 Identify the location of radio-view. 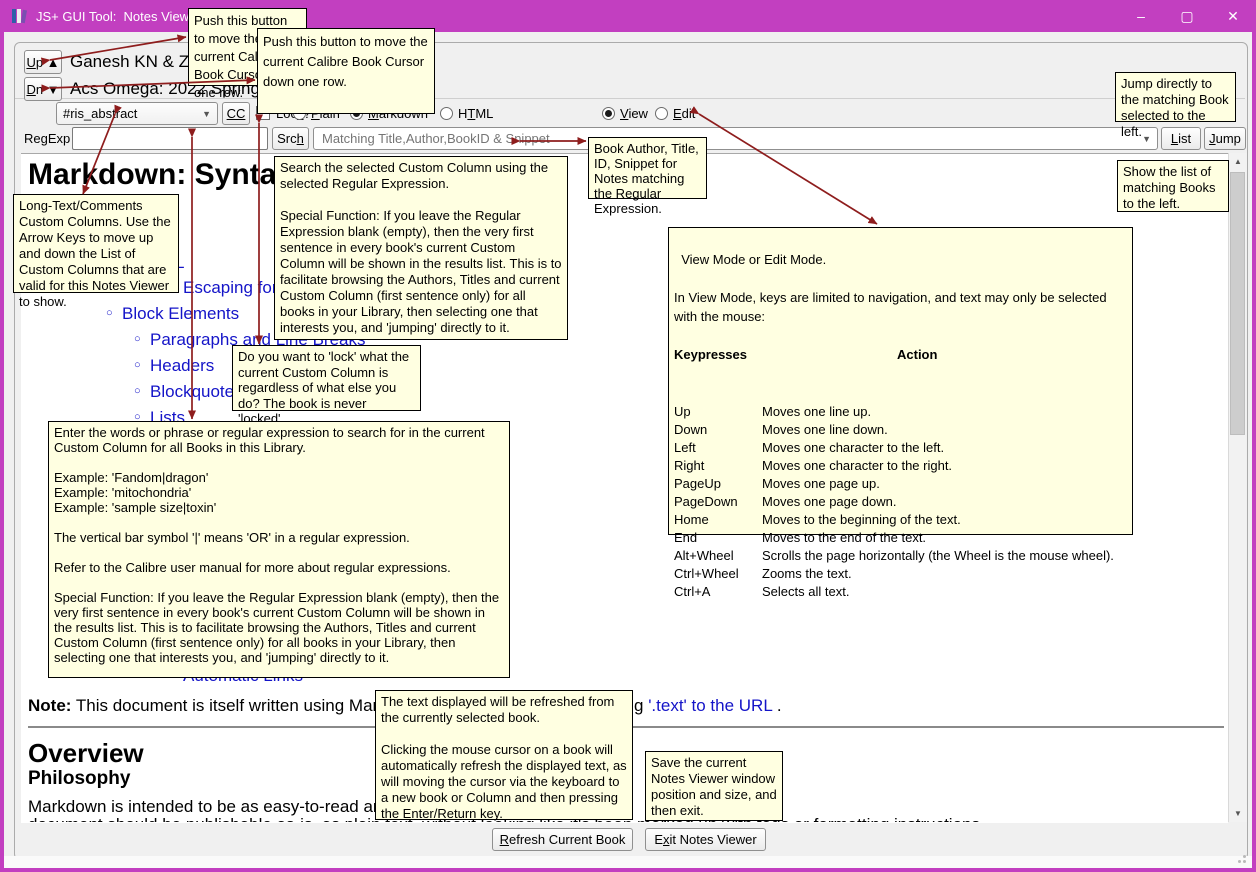
(608, 113).